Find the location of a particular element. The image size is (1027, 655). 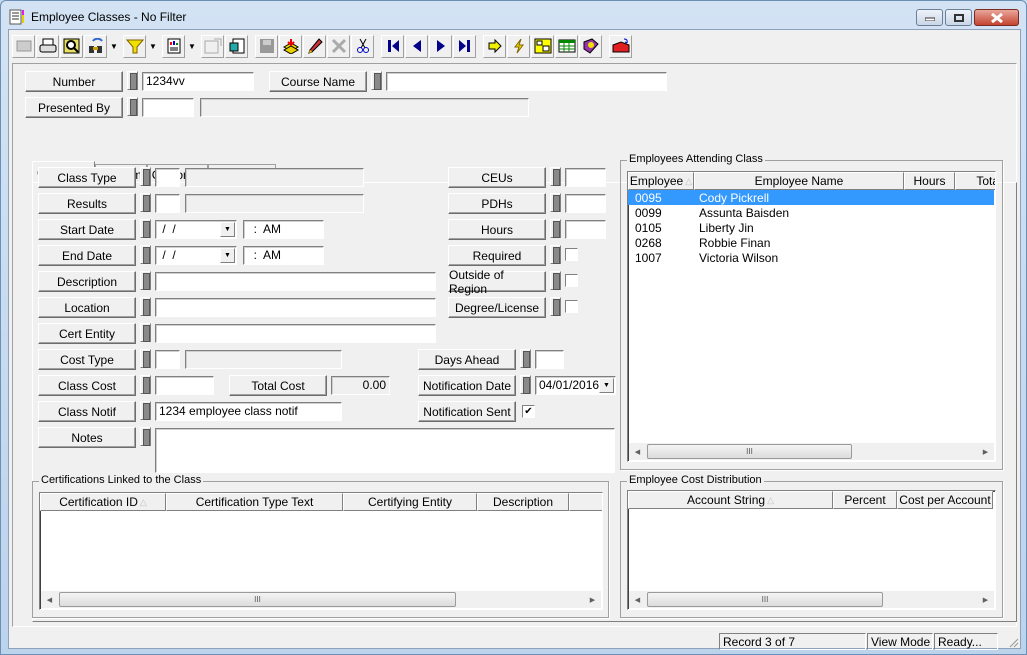

column-header-account-string: Account String △ is located at coordinates (730, 500).